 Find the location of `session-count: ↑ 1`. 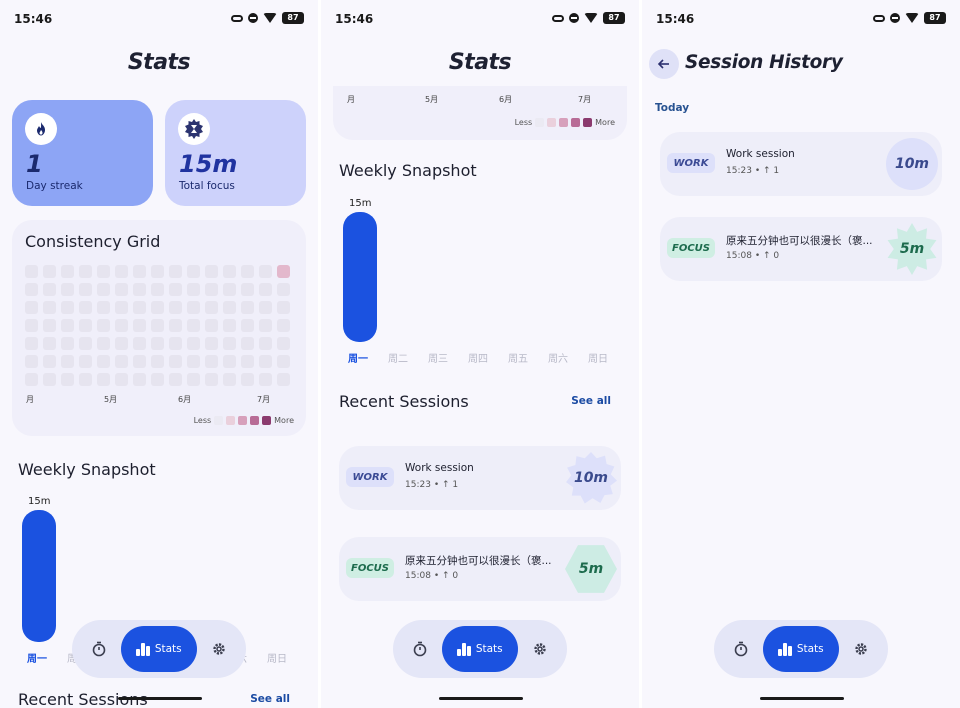

session-count: ↑ 1 is located at coordinates (771, 171).